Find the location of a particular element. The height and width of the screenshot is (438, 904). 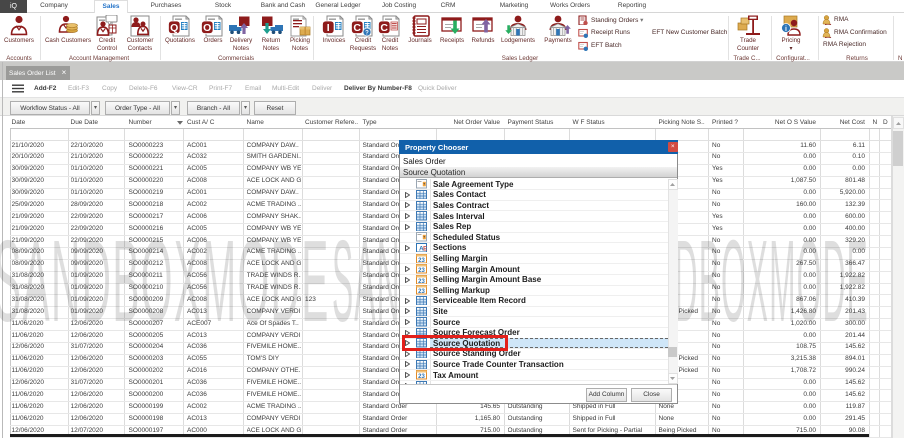

svg-text: E is located at coordinates (425, 248).